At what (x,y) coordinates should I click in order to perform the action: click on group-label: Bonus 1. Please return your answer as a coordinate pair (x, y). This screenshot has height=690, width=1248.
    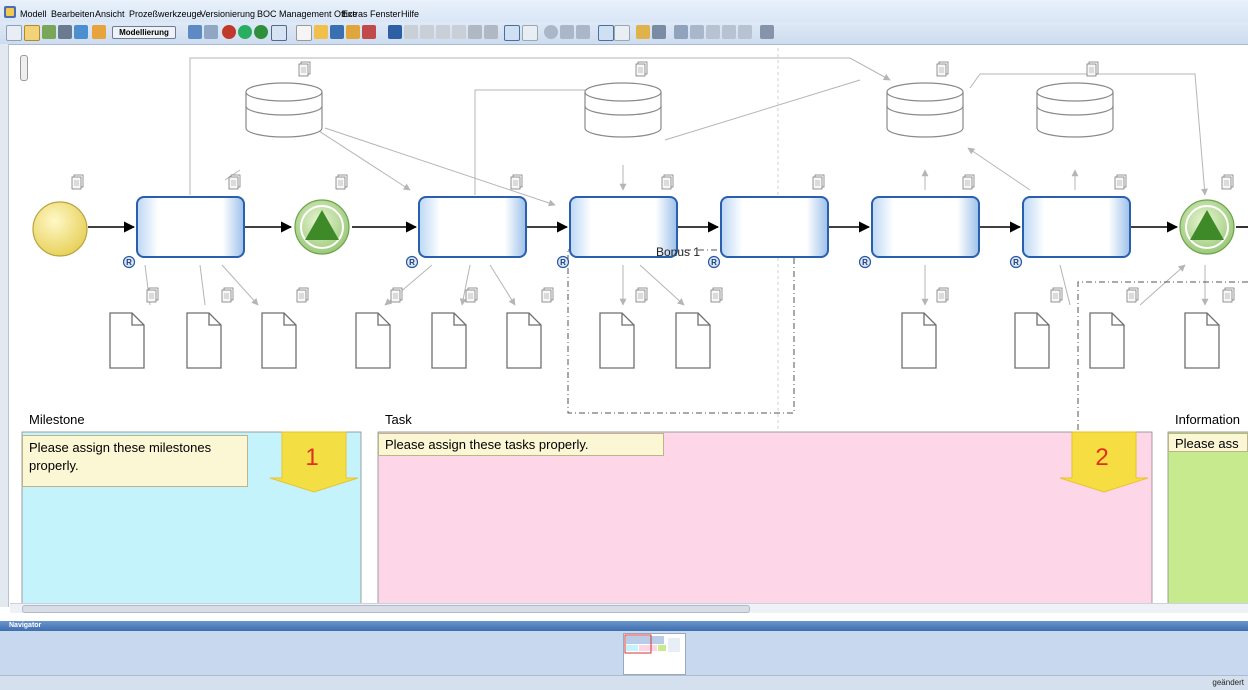
    Looking at the image, I should click on (678, 252).